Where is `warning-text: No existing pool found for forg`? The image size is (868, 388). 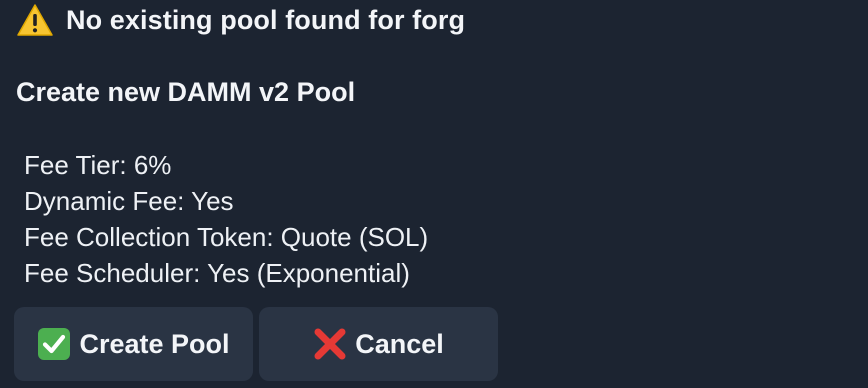 warning-text: No existing pool found for forg is located at coordinates (266, 19).